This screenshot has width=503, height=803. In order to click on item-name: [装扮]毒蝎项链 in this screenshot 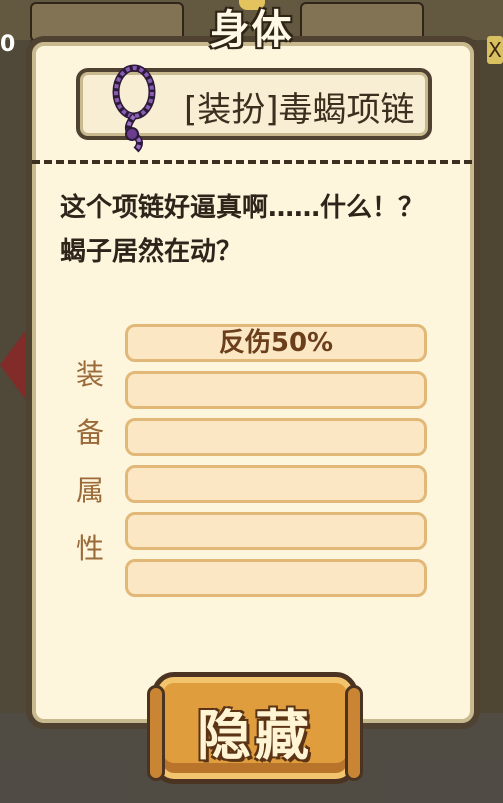, I will do `click(299, 110)`.